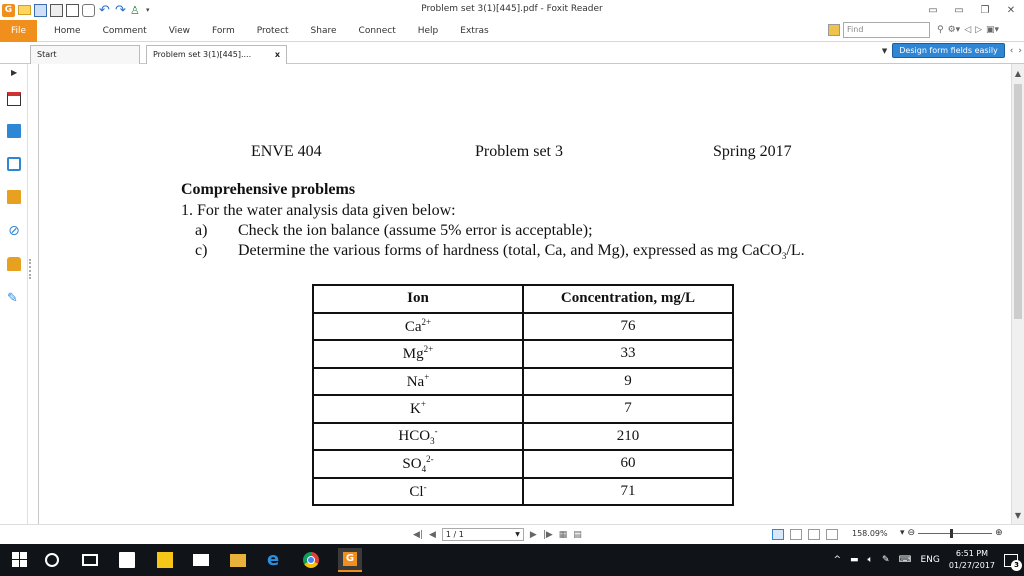  What do you see at coordinates (884, 51) in the screenshot?
I see `dropdown-icon: ▼` at bounding box center [884, 51].